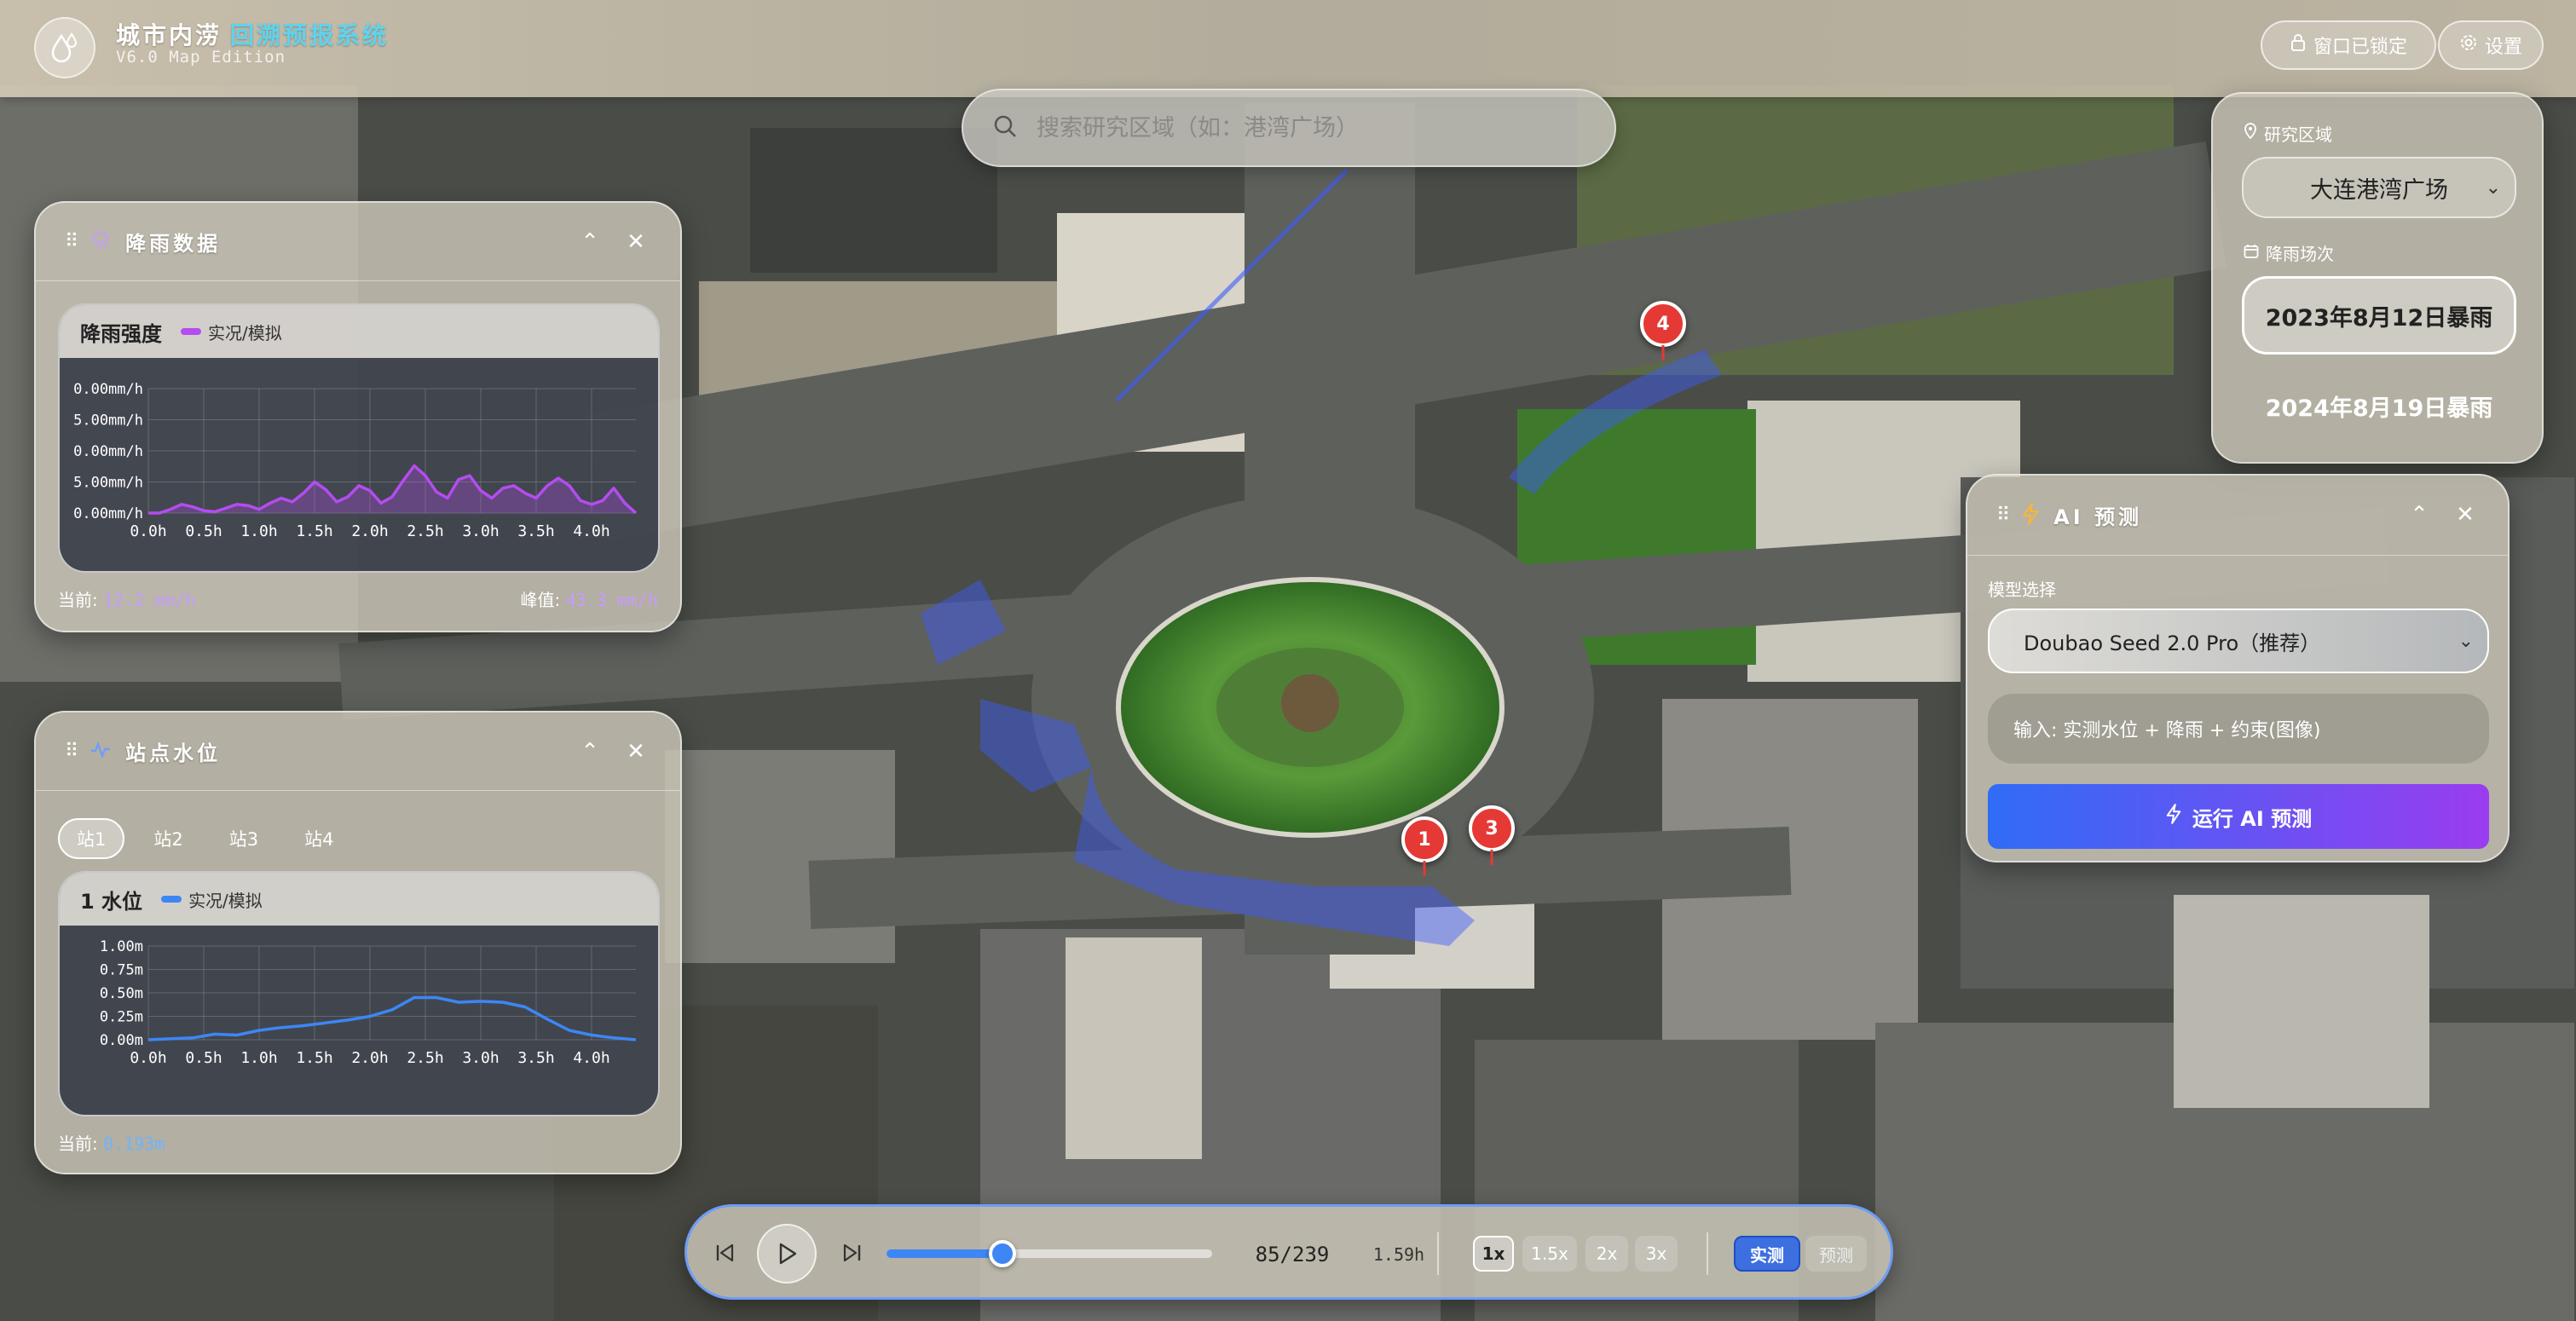  Describe the element at coordinates (121, 971) in the screenshot. I see `y-tick-label: 0.75m` at that location.